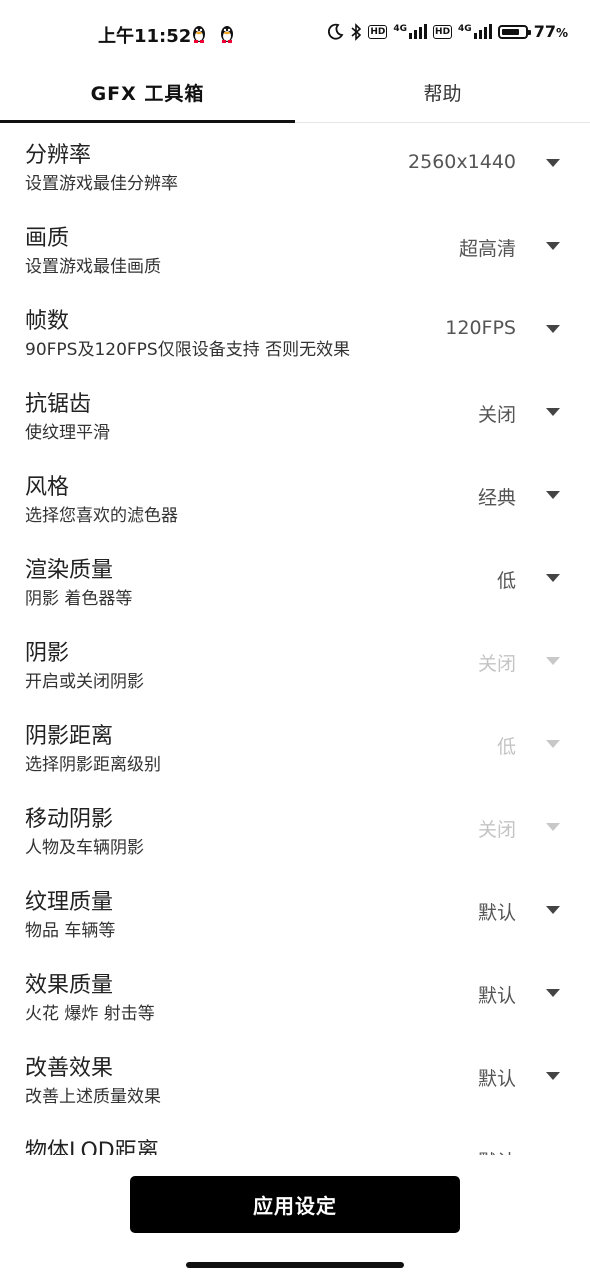  What do you see at coordinates (550, 31) in the screenshot?
I see `battery-percent: 77%` at bounding box center [550, 31].